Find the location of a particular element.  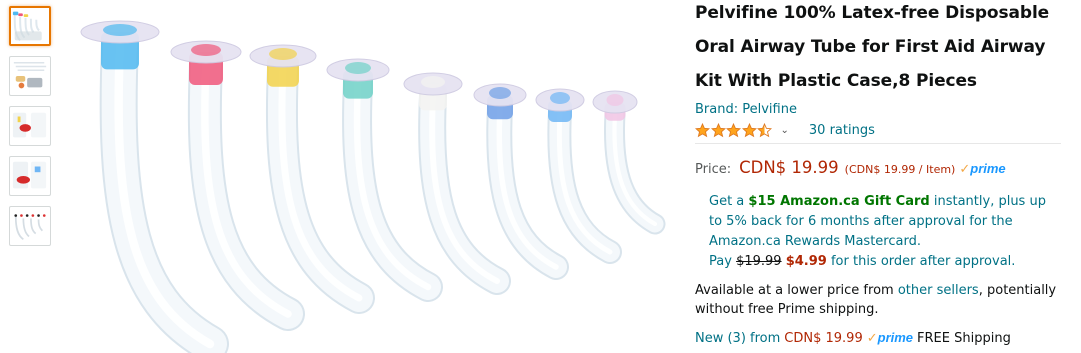

prime-badge-2: ✓ prime is located at coordinates (890, 338).